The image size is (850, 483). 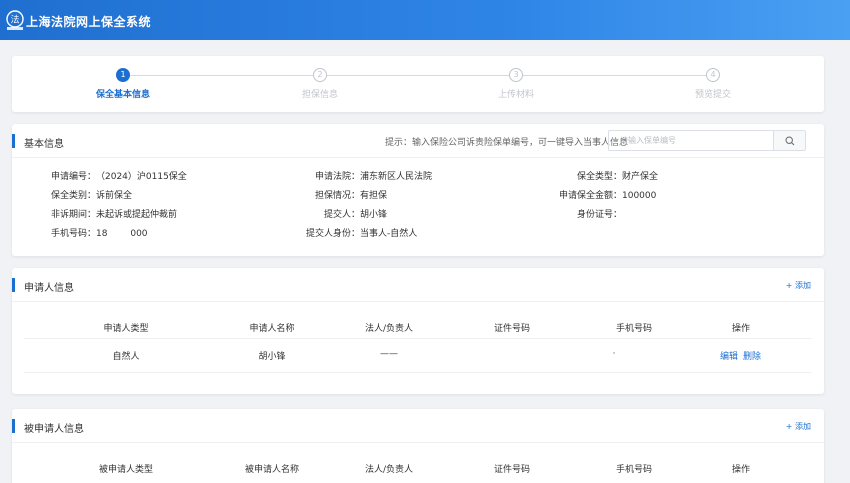 What do you see at coordinates (798, 426) in the screenshot?
I see `add-respondent-button: + 添加` at bounding box center [798, 426].